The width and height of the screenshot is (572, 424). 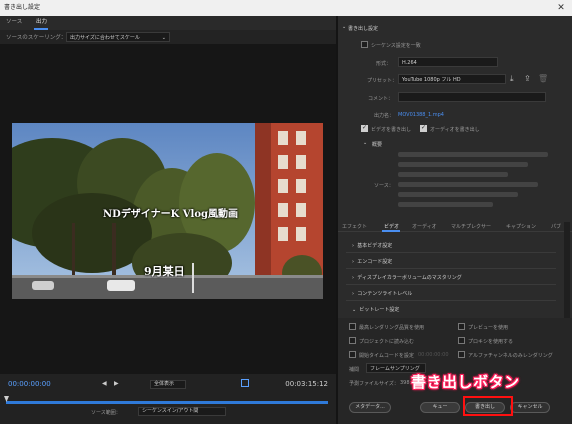 What do you see at coordinates (382, 81) in the screenshot?
I see `preset-label: プリセット：` at bounding box center [382, 81].